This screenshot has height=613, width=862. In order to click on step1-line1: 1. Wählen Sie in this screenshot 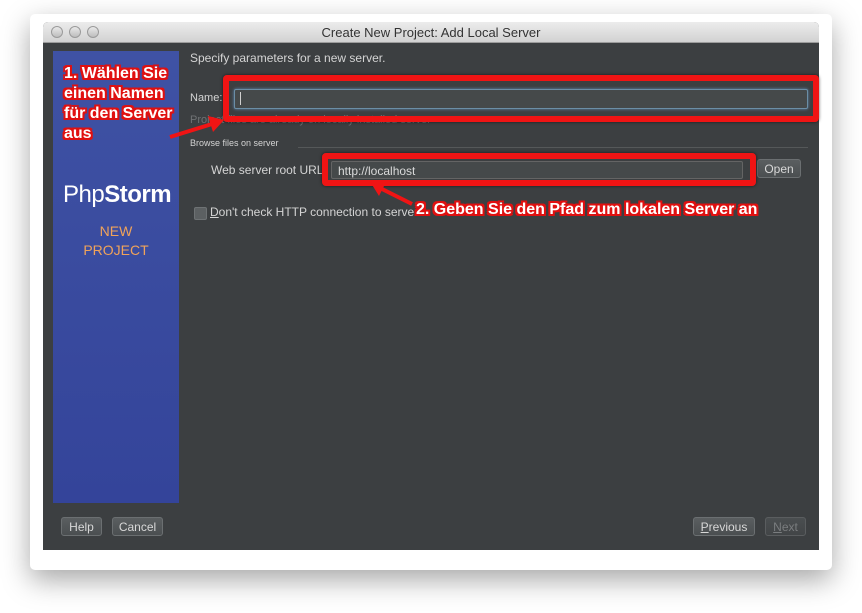, I will do `click(116, 73)`.